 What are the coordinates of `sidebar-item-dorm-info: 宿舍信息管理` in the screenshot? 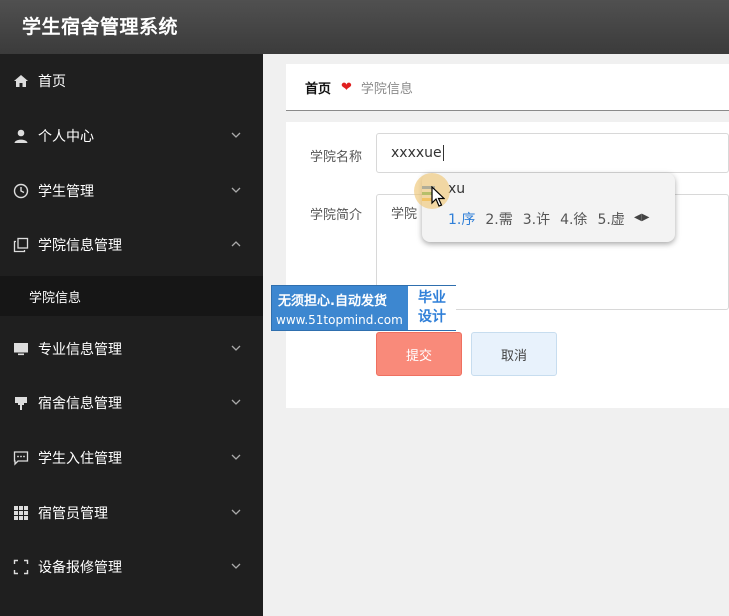 It's located at (131, 403).